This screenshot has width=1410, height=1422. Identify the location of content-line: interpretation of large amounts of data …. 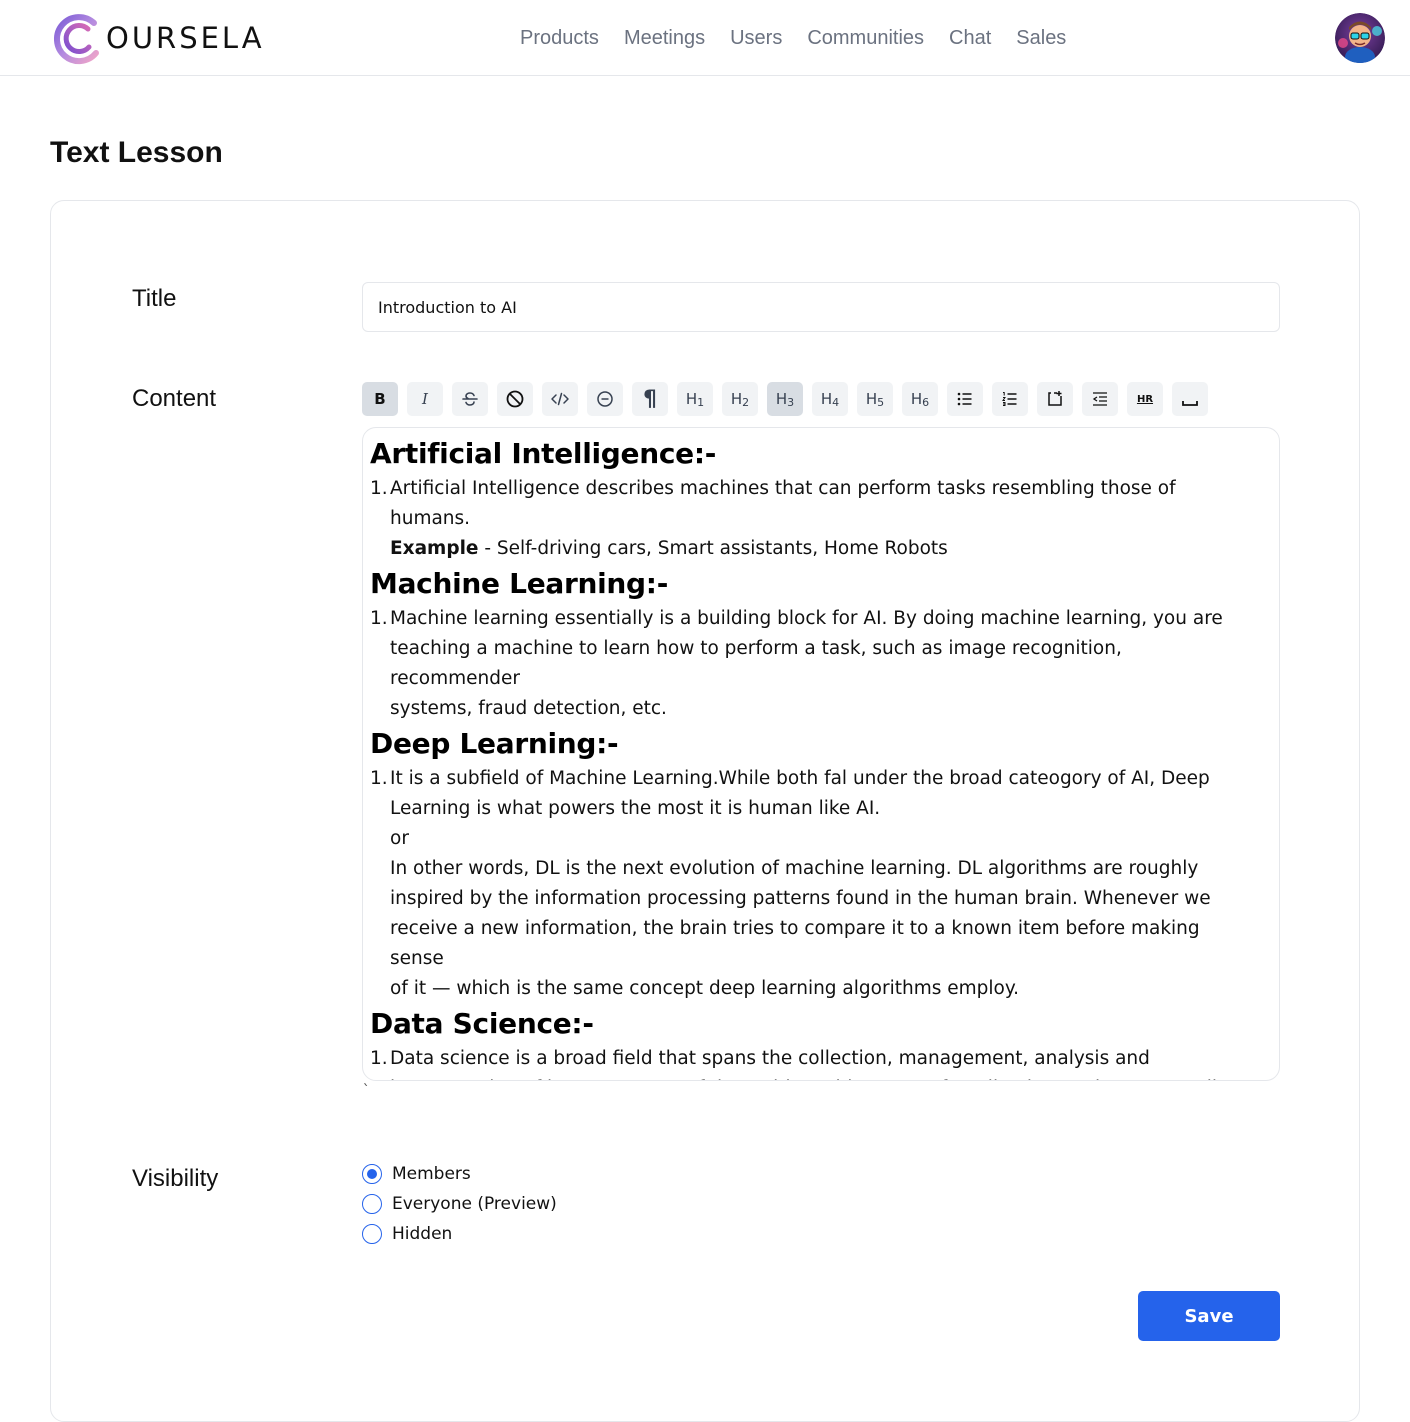
(819, 1077).